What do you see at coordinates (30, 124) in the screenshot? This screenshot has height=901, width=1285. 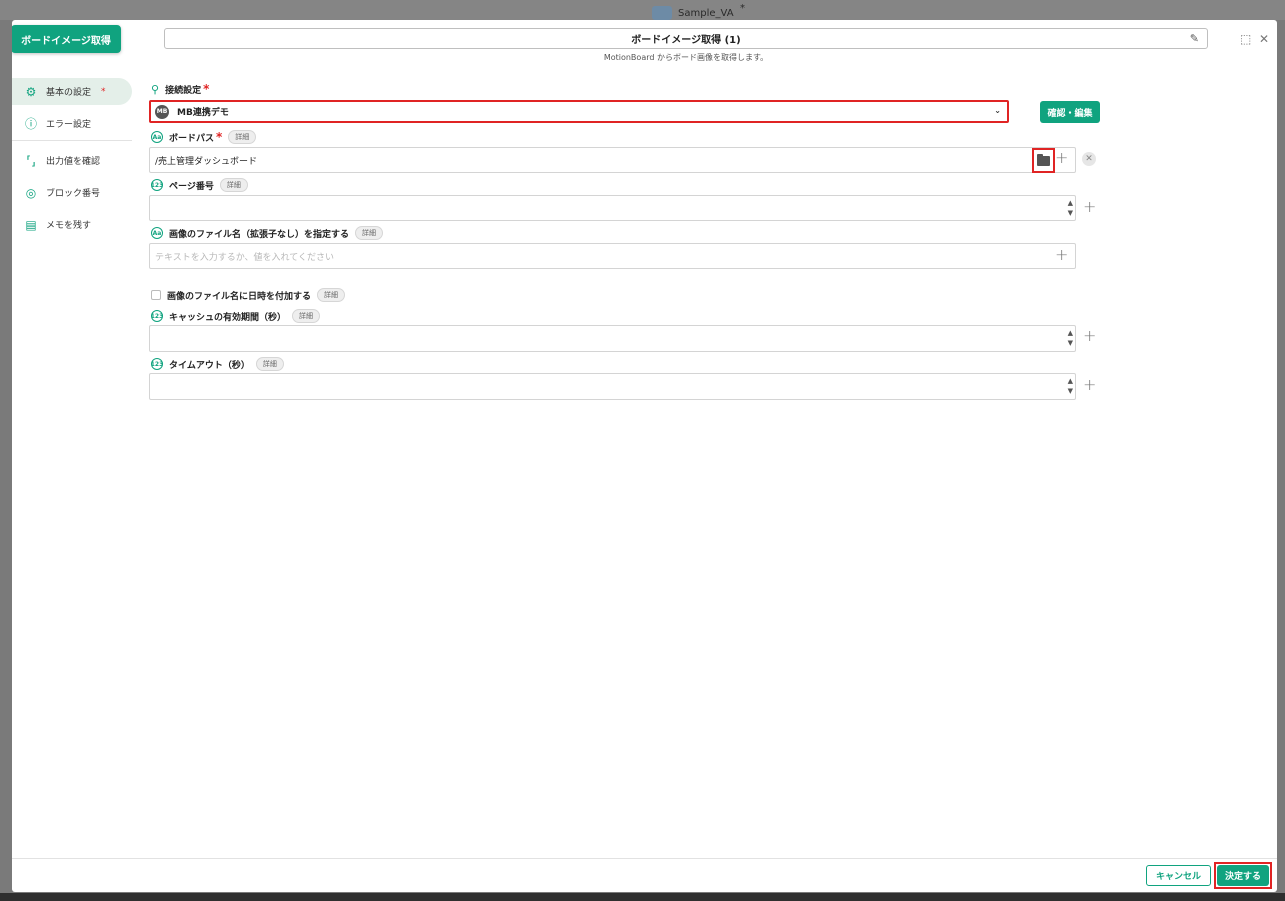 I see `error-icon: ⓘ` at bounding box center [30, 124].